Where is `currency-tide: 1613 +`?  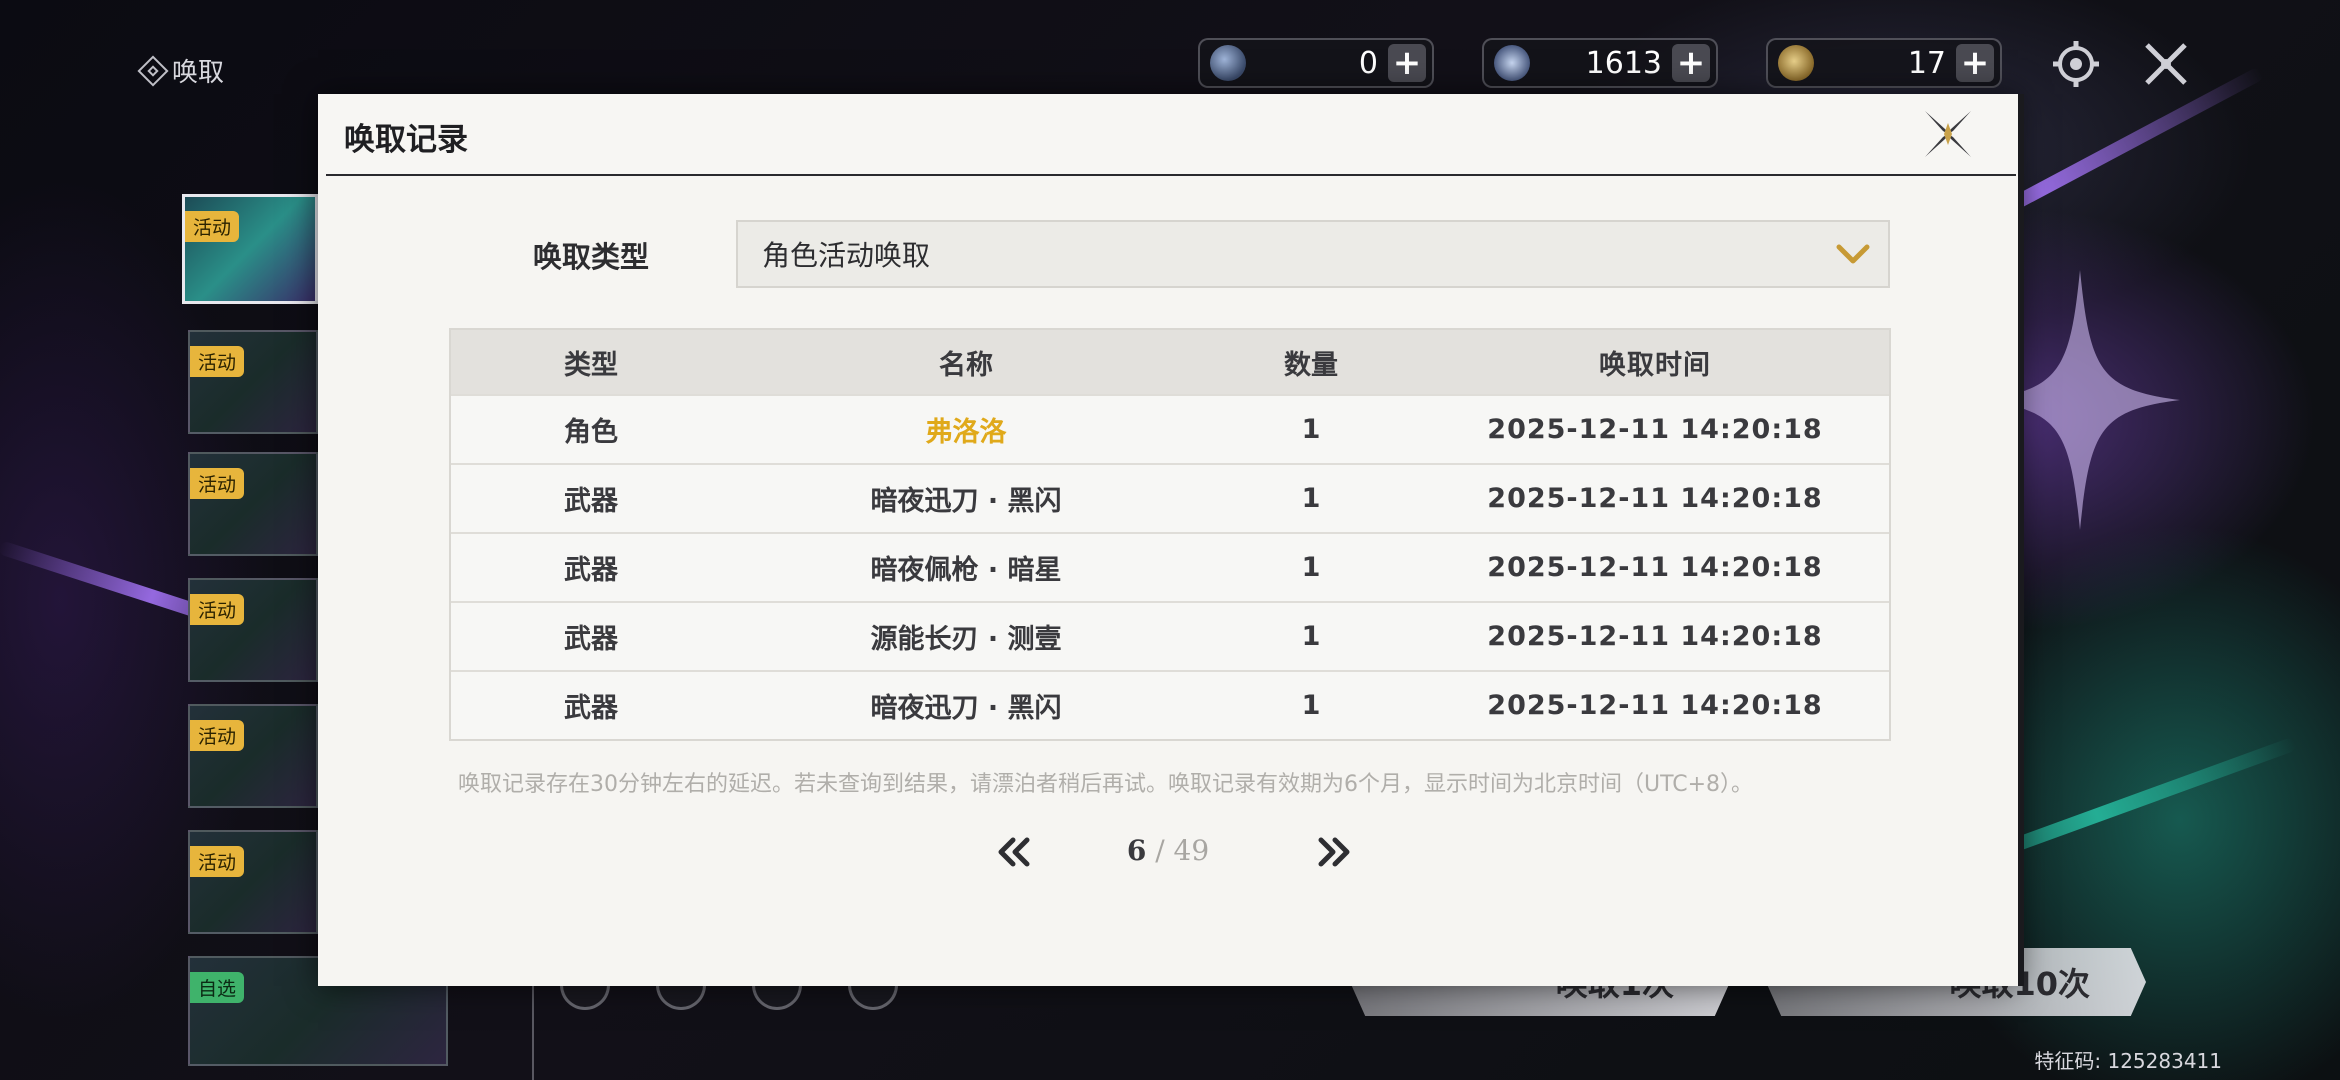
currency-tide: 1613 + is located at coordinates (1600, 63).